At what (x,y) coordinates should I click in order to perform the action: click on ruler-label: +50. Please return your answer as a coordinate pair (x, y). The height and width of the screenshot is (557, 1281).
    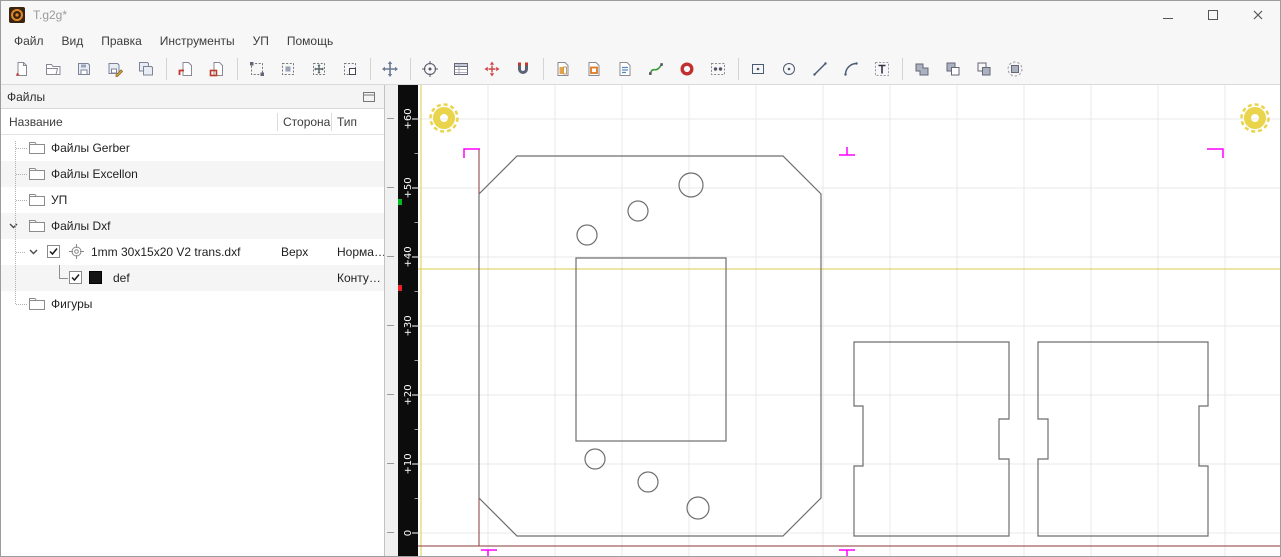
    Looking at the image, I should click on (408, 187).